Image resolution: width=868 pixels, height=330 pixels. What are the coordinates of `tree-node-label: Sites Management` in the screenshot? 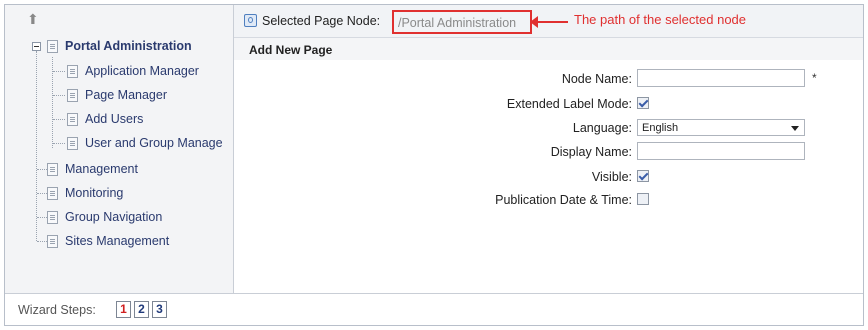 It's located at (117, 241).